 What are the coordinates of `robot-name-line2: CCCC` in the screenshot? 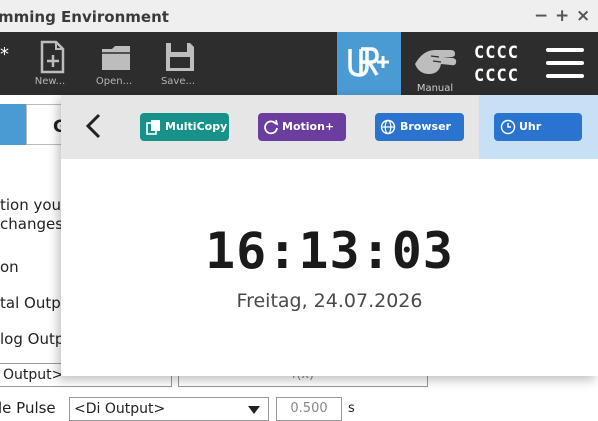 It's located at (496, 76).